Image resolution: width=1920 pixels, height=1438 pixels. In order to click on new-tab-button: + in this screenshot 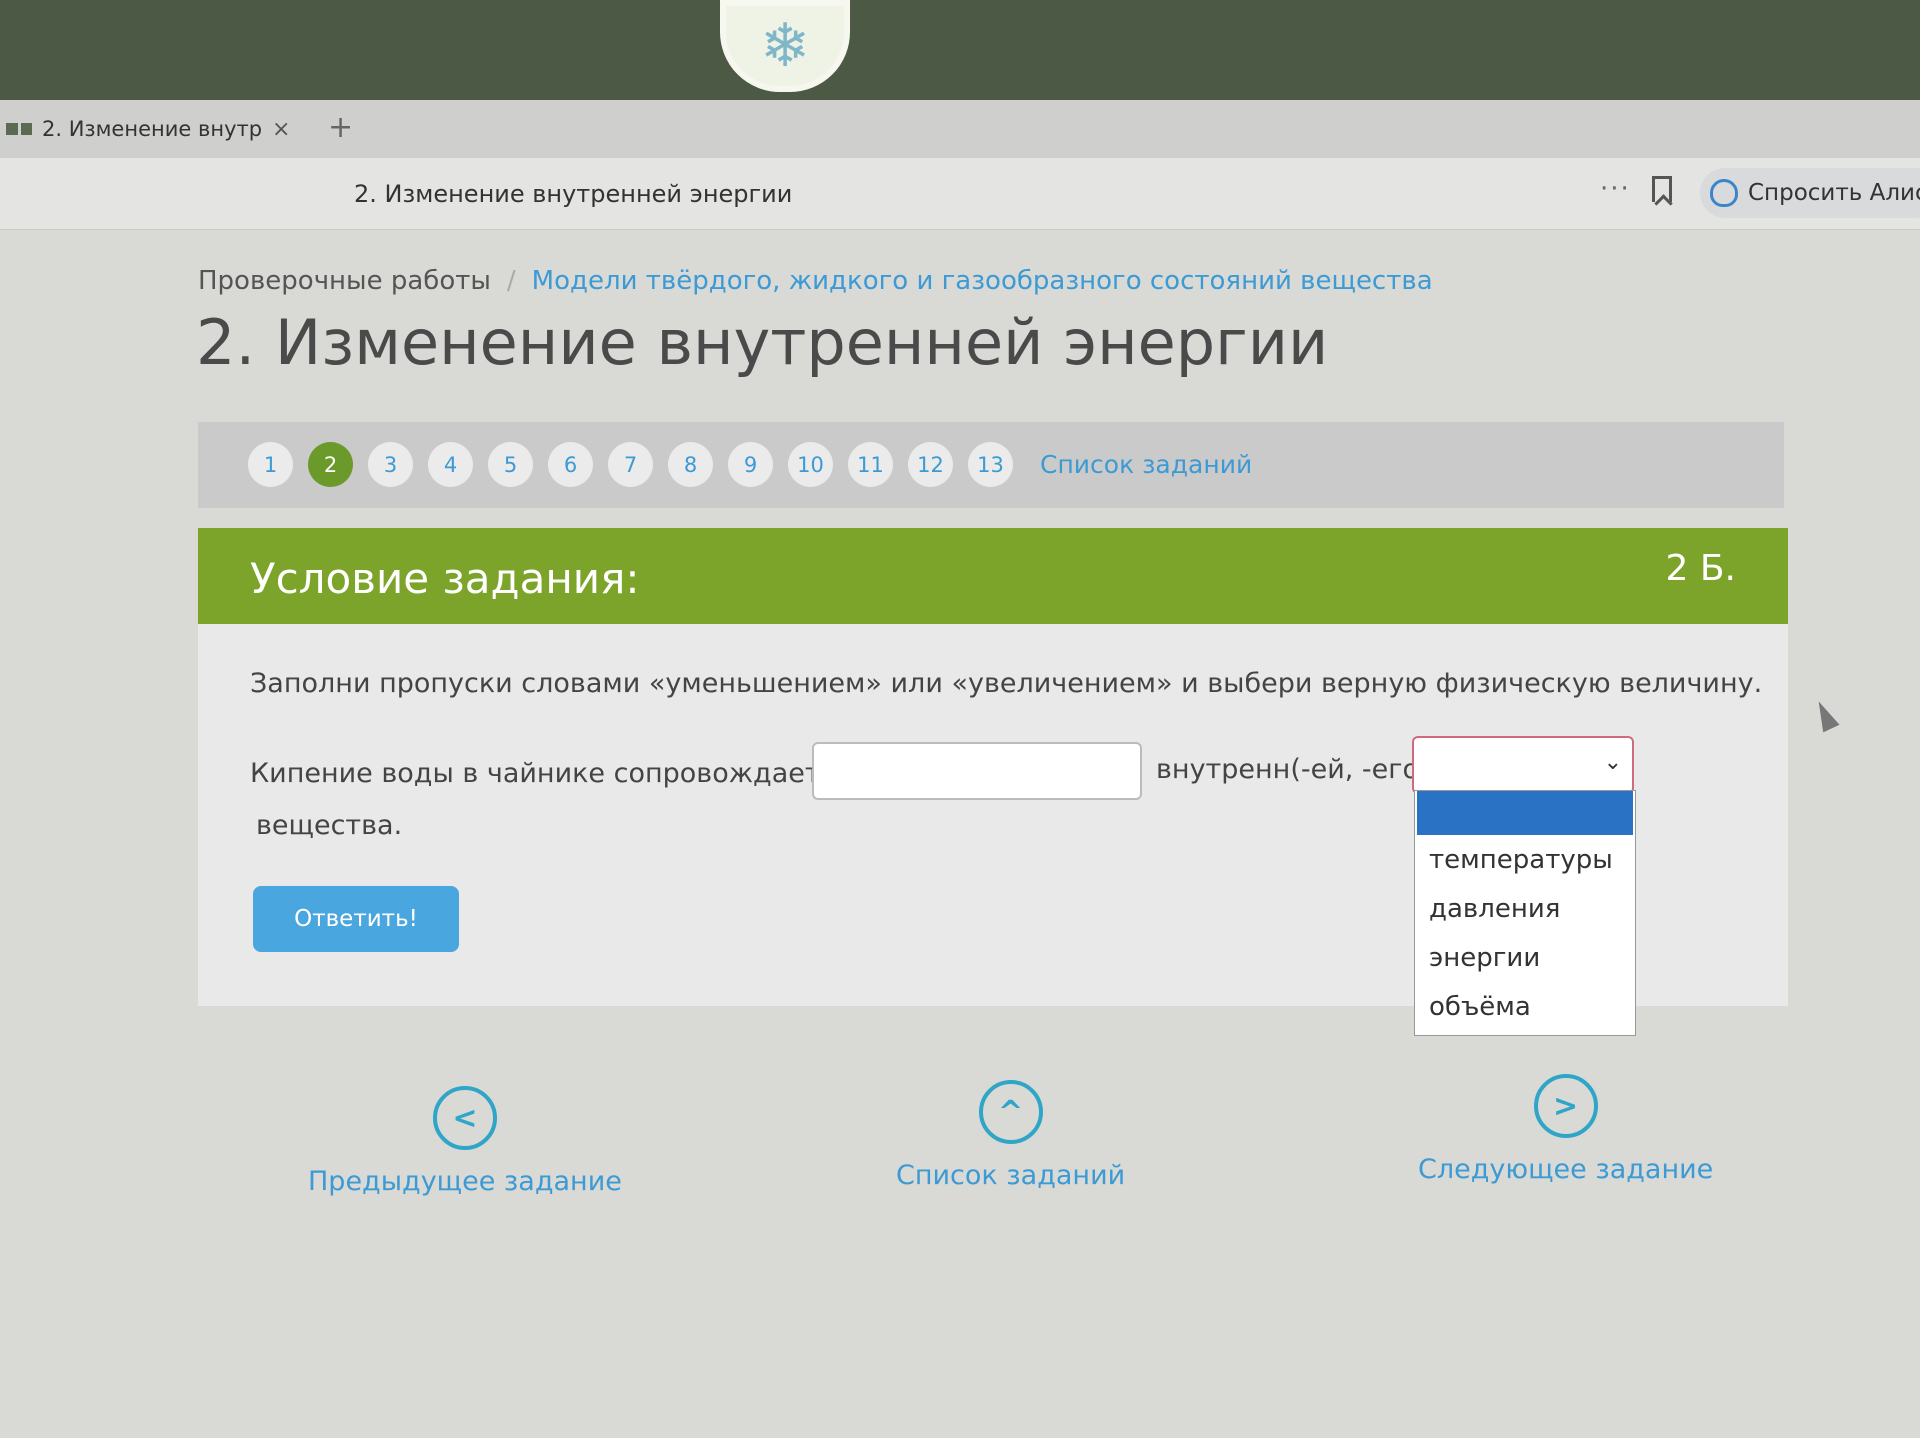, I will do `click(340, 127)`.